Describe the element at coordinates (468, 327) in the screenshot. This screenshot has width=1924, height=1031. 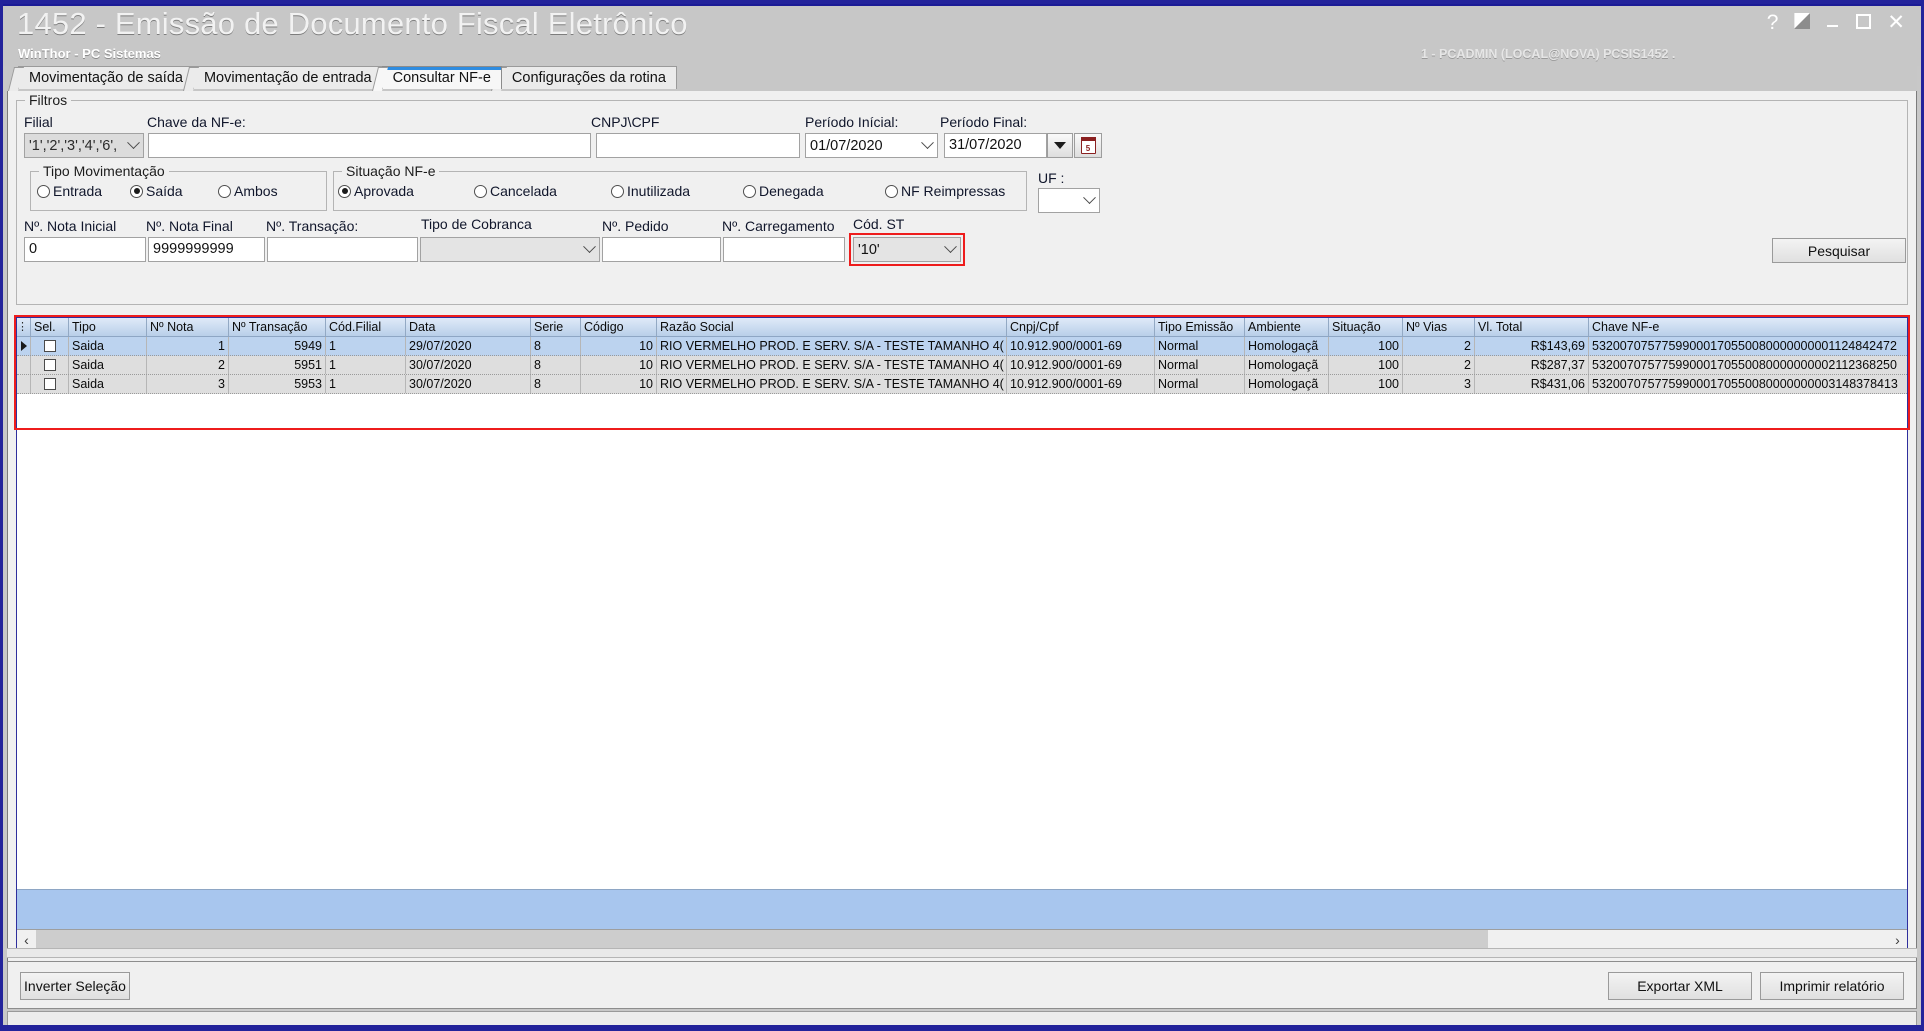
I see `column-data: Data` at that location.